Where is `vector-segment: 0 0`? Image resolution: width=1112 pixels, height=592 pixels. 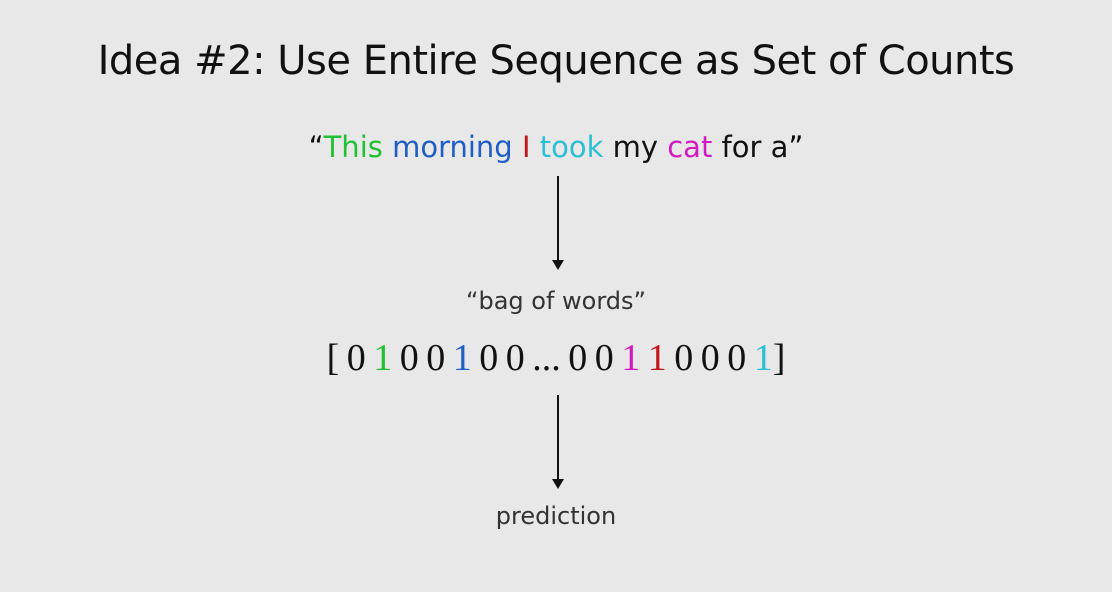
vector-segment: 0 0 is located at coordinates (422, 358).